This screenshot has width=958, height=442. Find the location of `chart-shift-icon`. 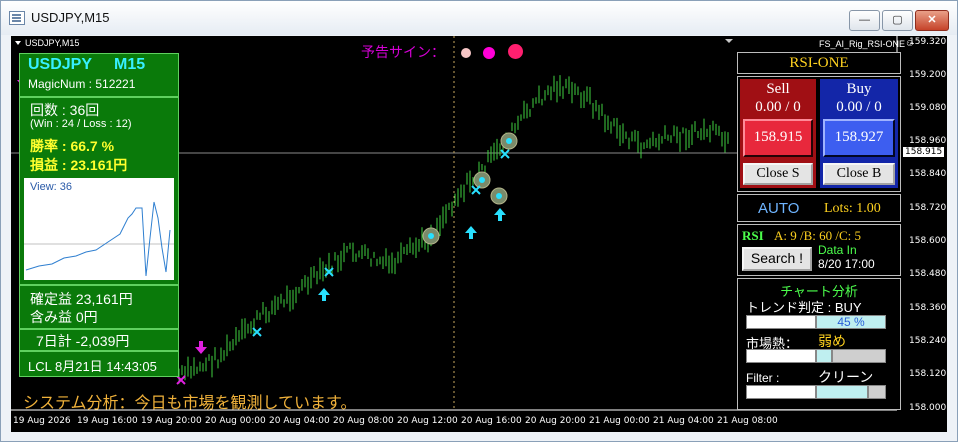

chart-shift-icon is located at coordinates (729, 41).